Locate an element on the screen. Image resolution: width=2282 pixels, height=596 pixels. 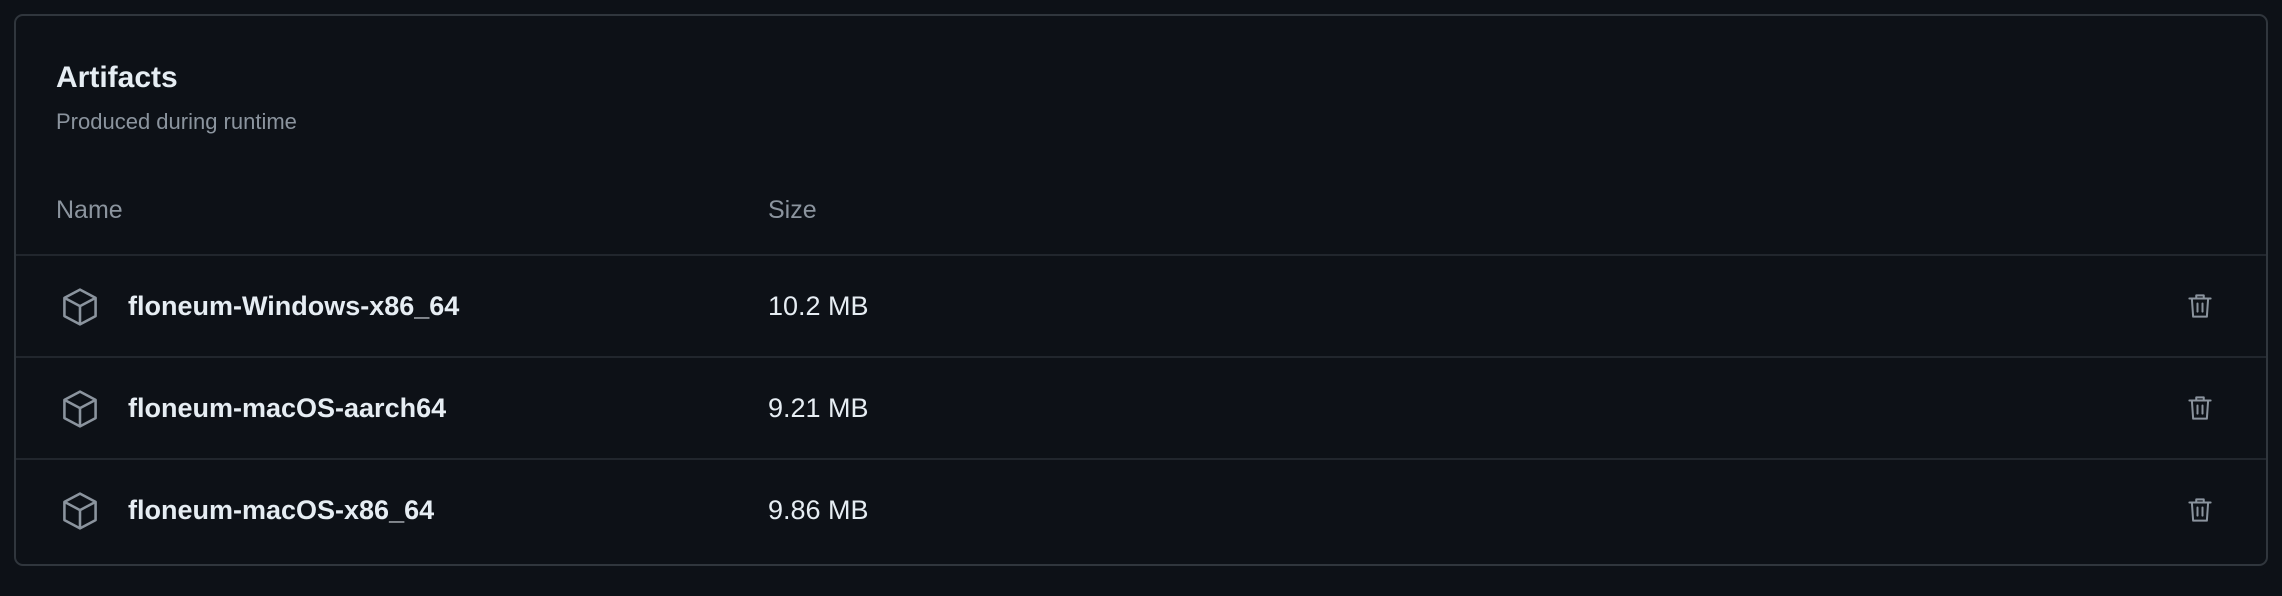
artifact-size: 9.21 MB is located at coordinates (818, 408).